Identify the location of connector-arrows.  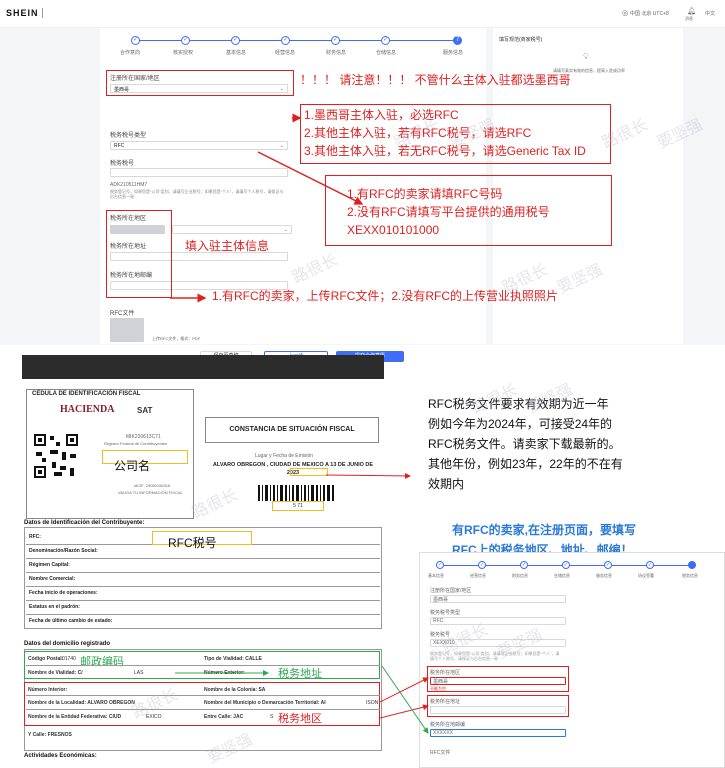
(302, 603).